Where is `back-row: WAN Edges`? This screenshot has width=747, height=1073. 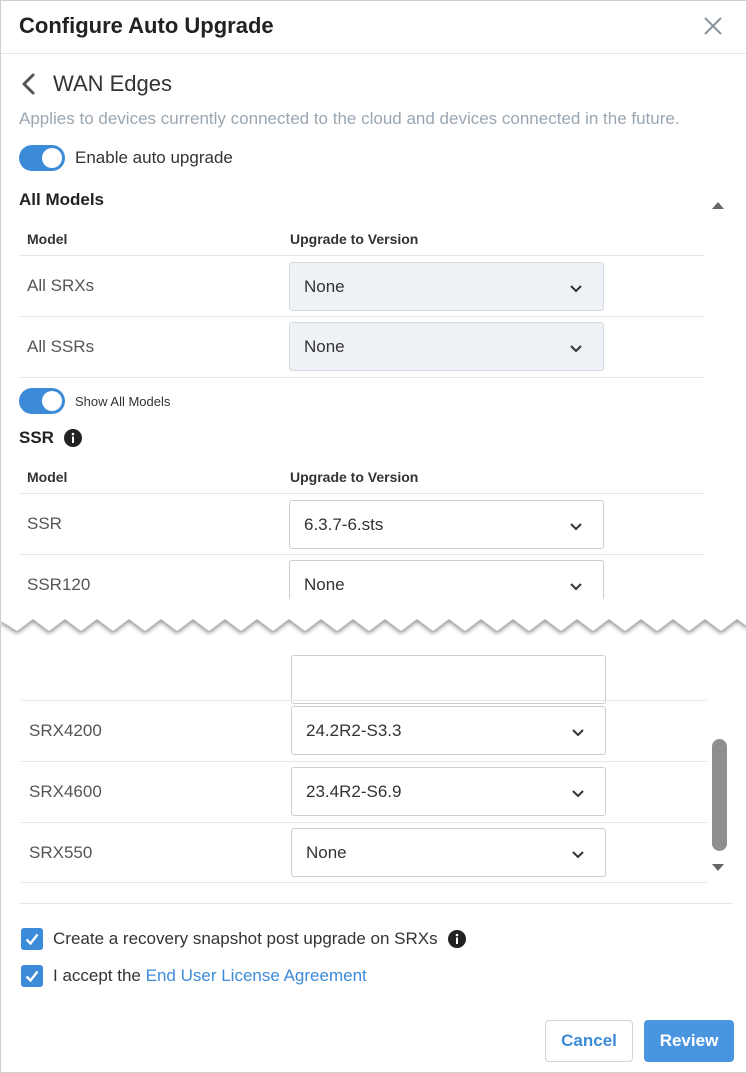 back-row: WAN Edges is located at coordinates (95, 84).